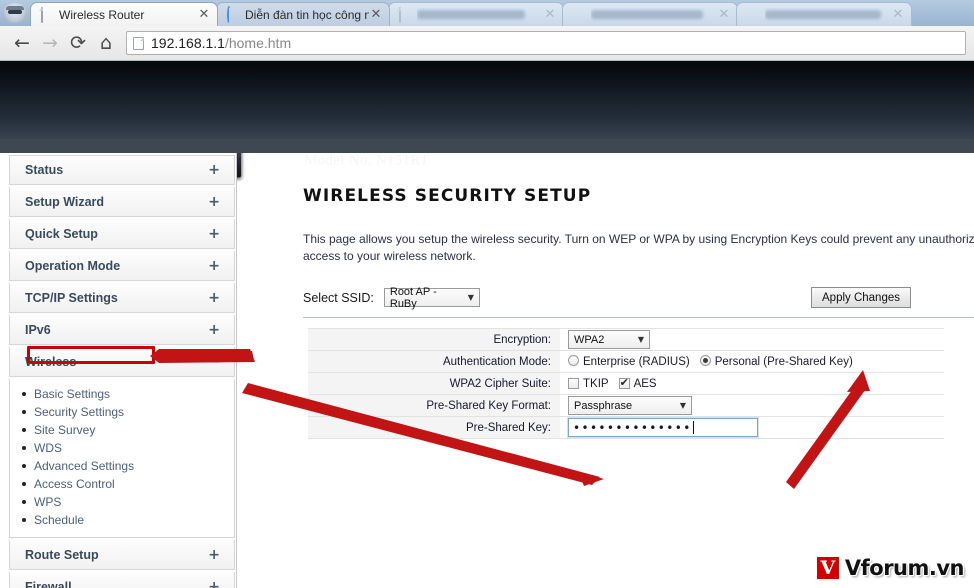  Describe the element at coordinates (122, 298) in the screenshot. I see `sidebar-item-tcpip-settings: TCP/IP Settings +` at that location.